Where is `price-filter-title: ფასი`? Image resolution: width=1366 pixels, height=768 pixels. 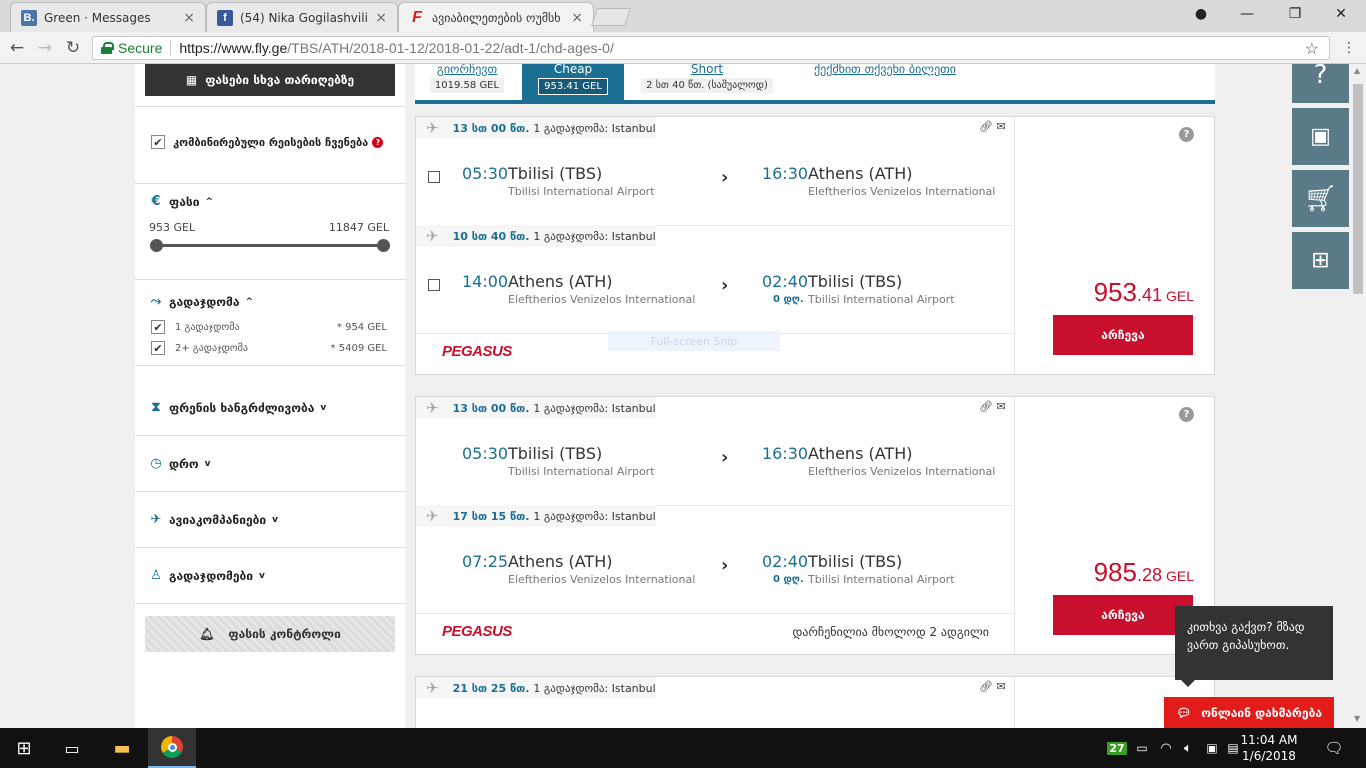
price-filter-title: ფასი is located at coordinates (184, 201).